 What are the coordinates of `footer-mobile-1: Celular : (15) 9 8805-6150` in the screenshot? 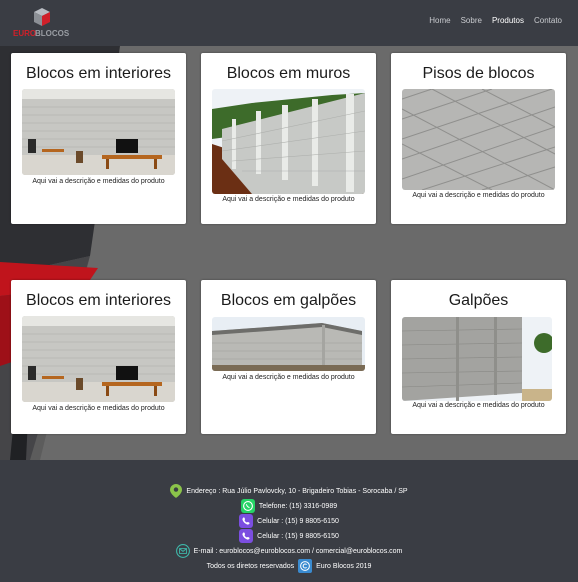 It's located at (289, 521).